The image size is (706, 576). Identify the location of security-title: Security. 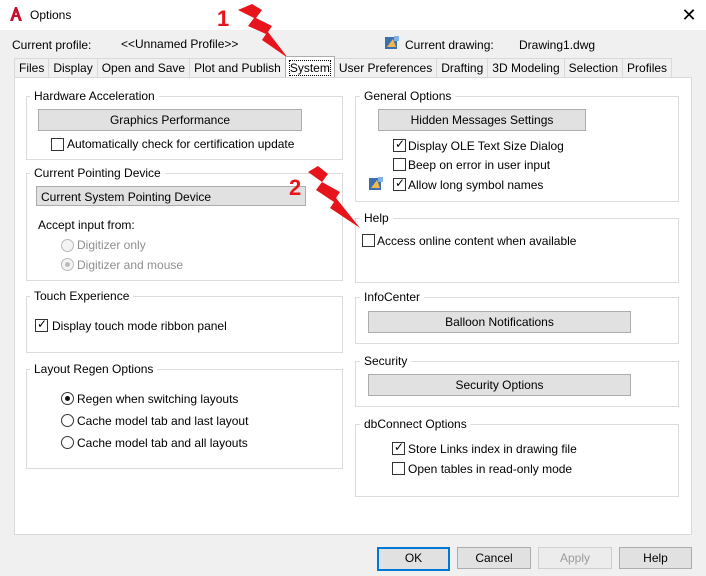
(386, 361).